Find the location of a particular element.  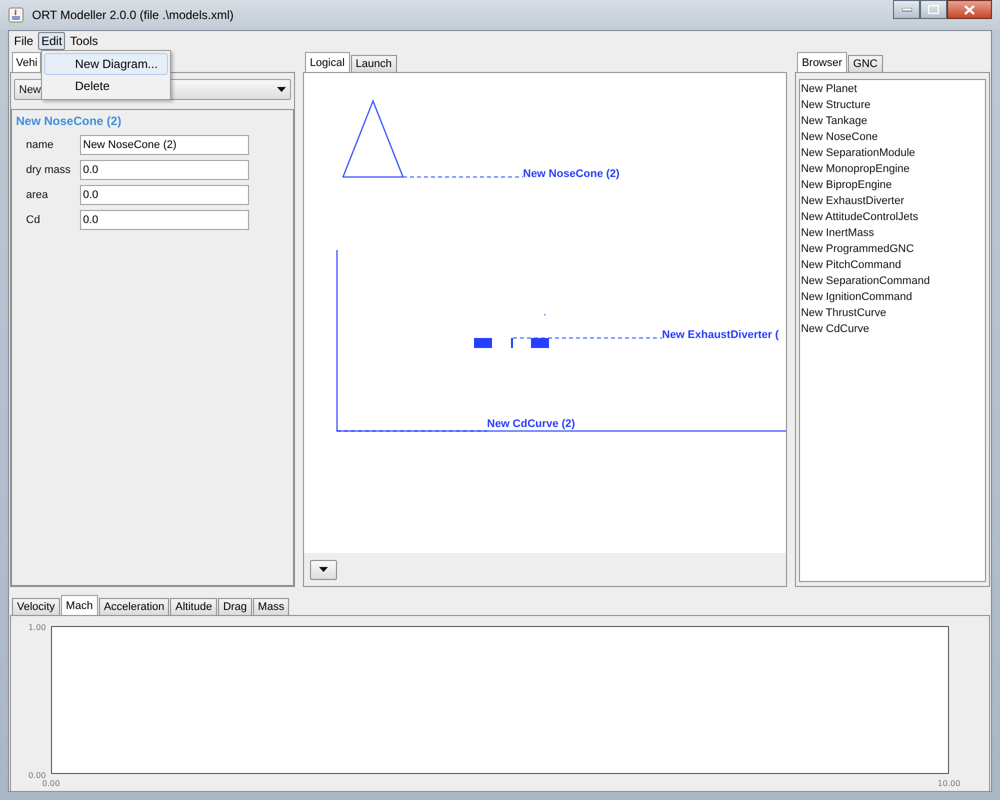

field-label: area is located at coordinates (37, 195).